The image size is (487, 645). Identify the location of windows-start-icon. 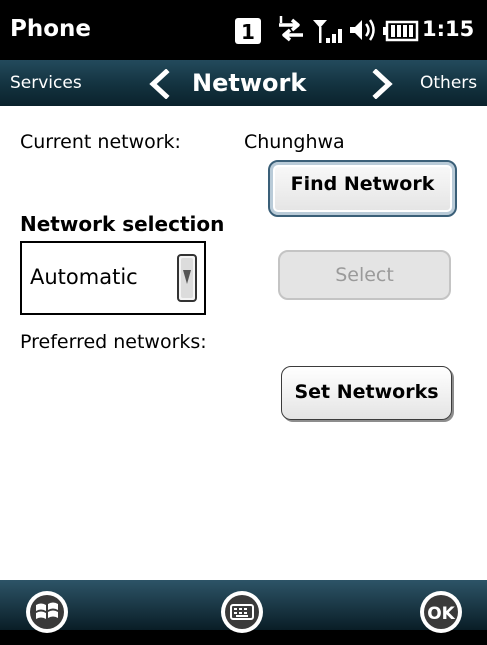
(47, 612).